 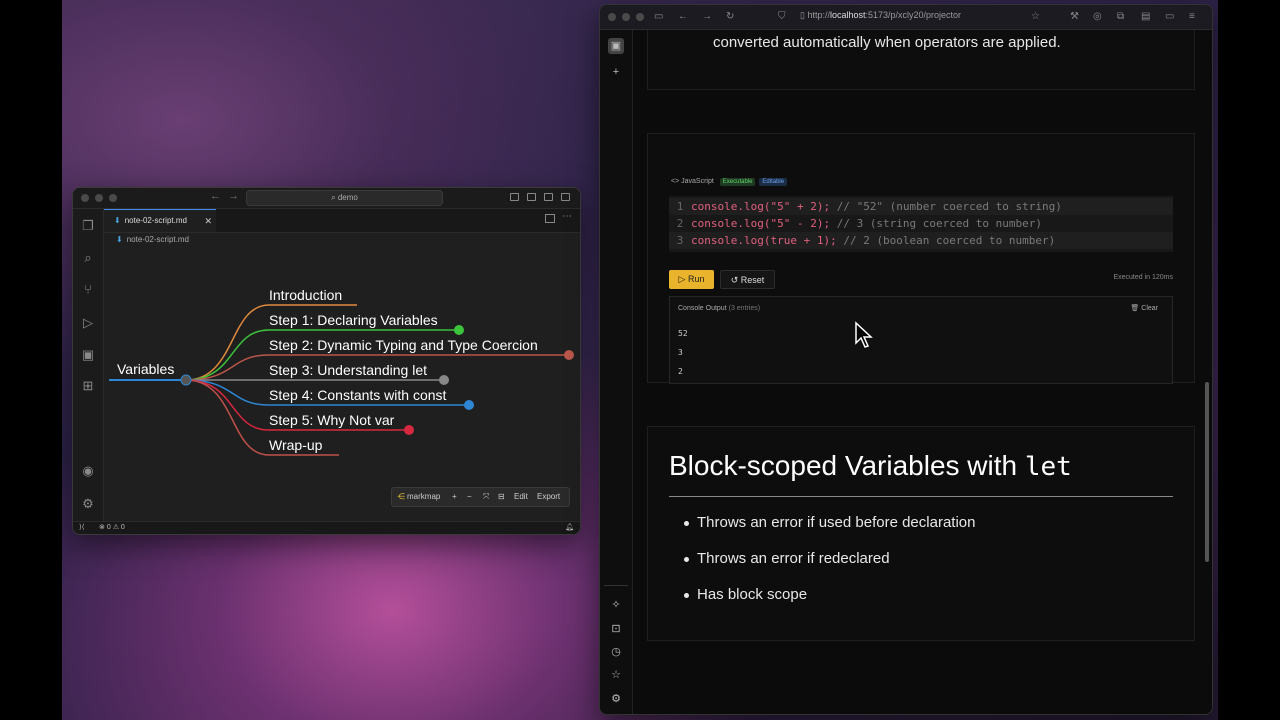 I want to click on mindmap-node: Wrap-up, so click(x=296, y=445).